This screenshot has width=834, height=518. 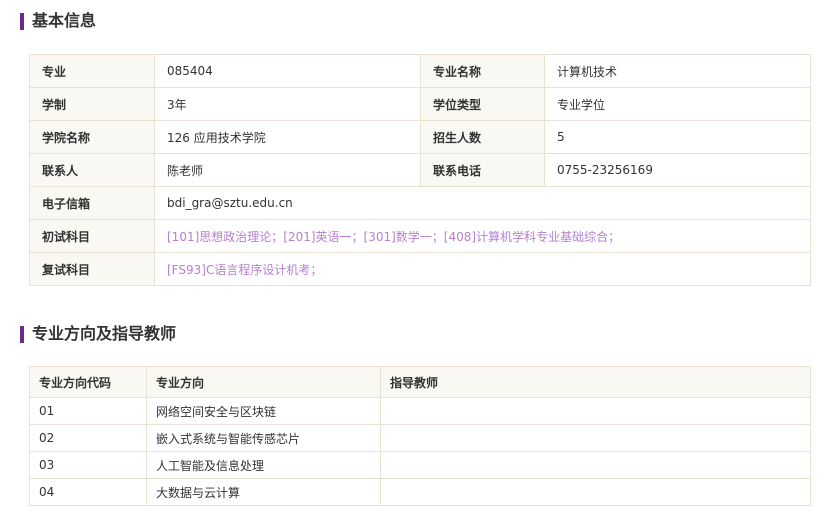 What do you see at coordinates (88, 411) in the screenshot?
I see `direction-code: 01` at bounding box center [88, 411].